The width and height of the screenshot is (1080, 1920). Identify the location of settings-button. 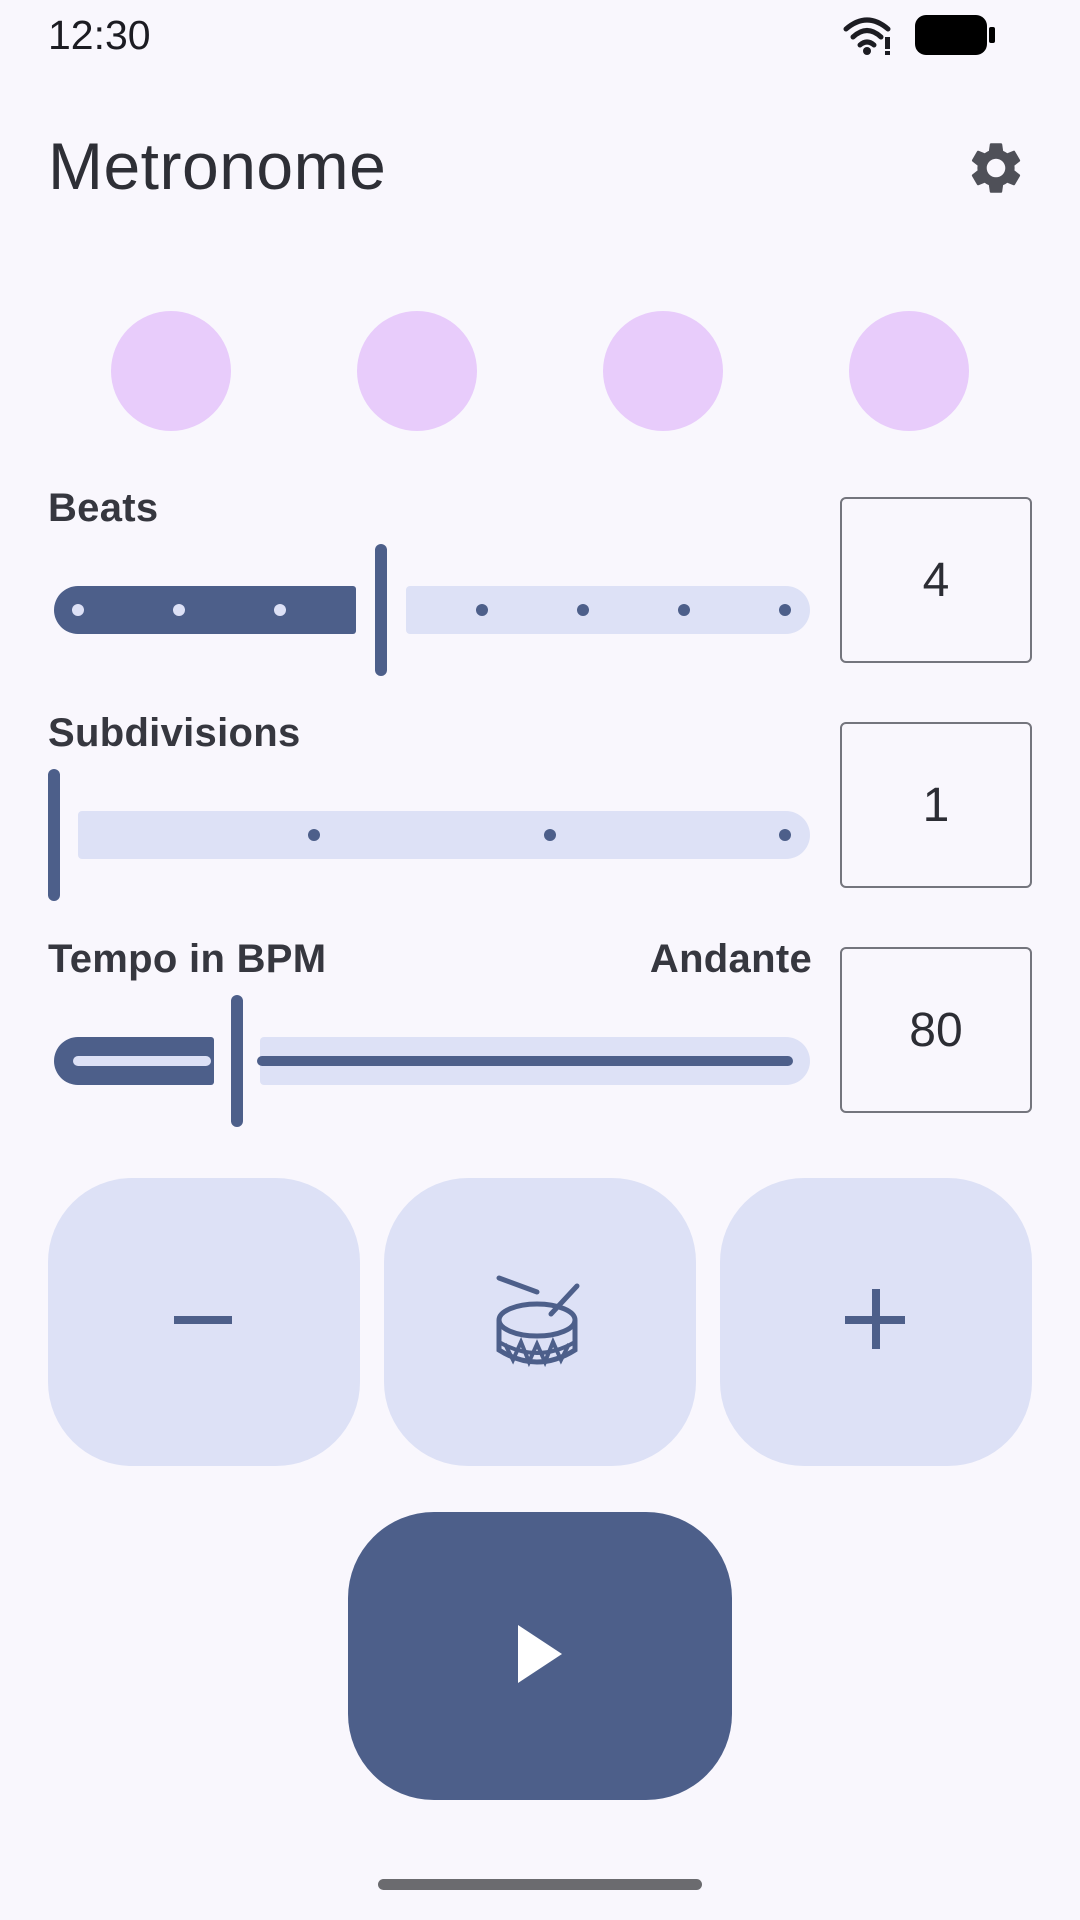
(996, 170).